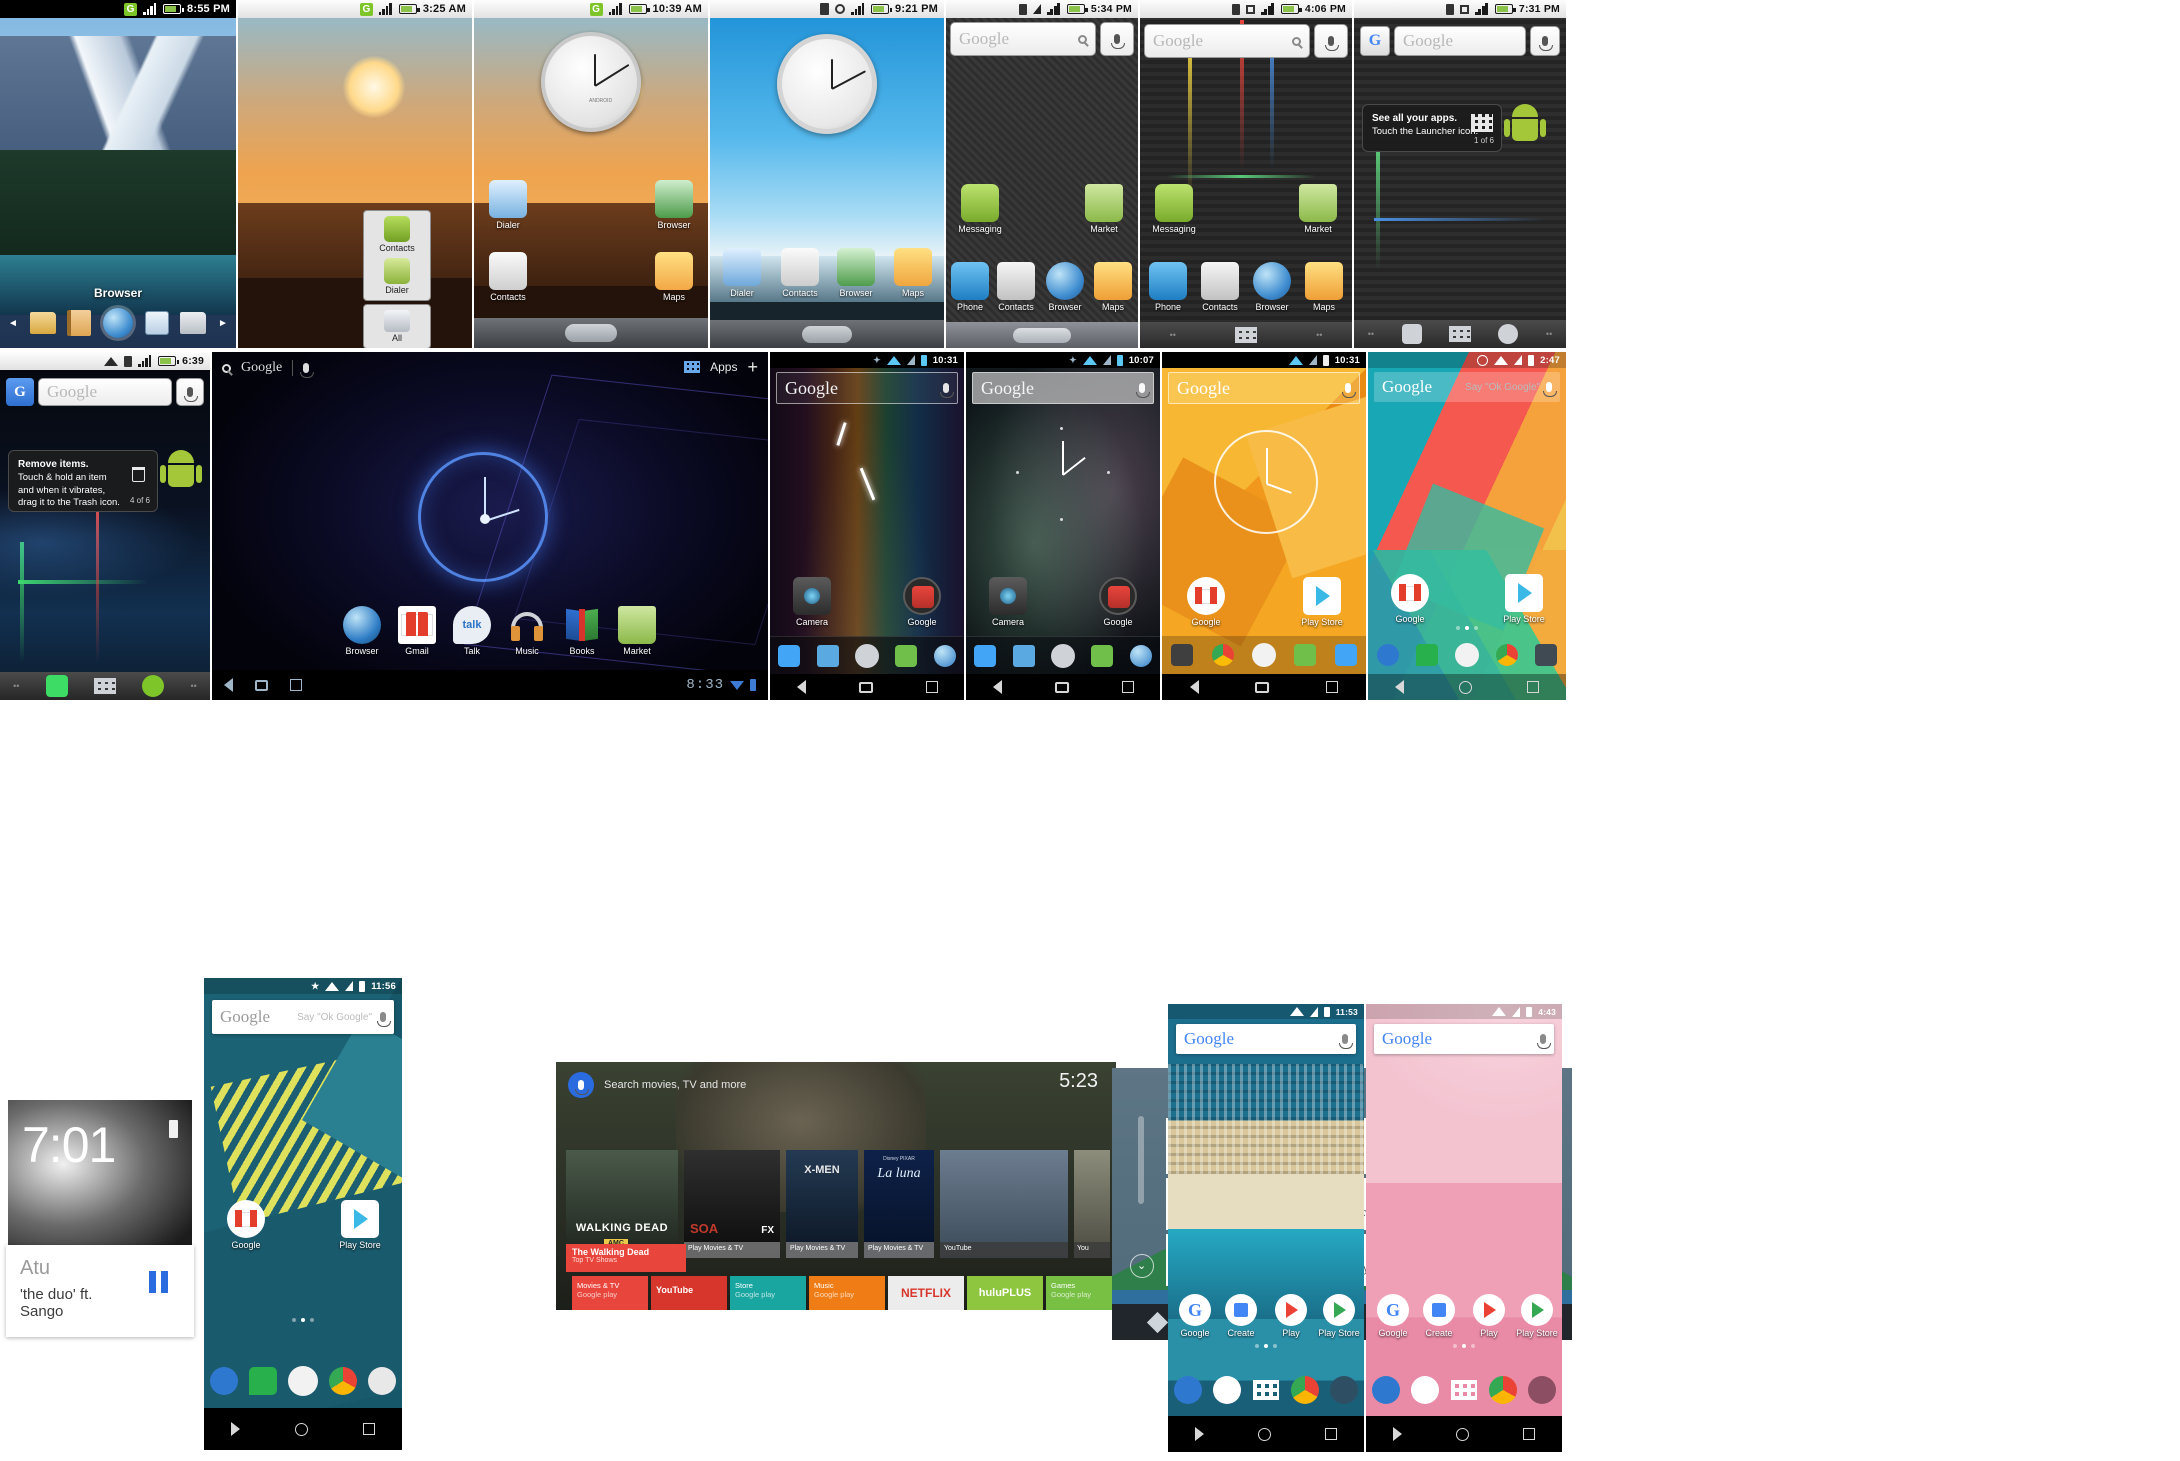 The width and height of the screenshot is (2180, 1461). I want to click on dock-item-folder, so click(42, 323).